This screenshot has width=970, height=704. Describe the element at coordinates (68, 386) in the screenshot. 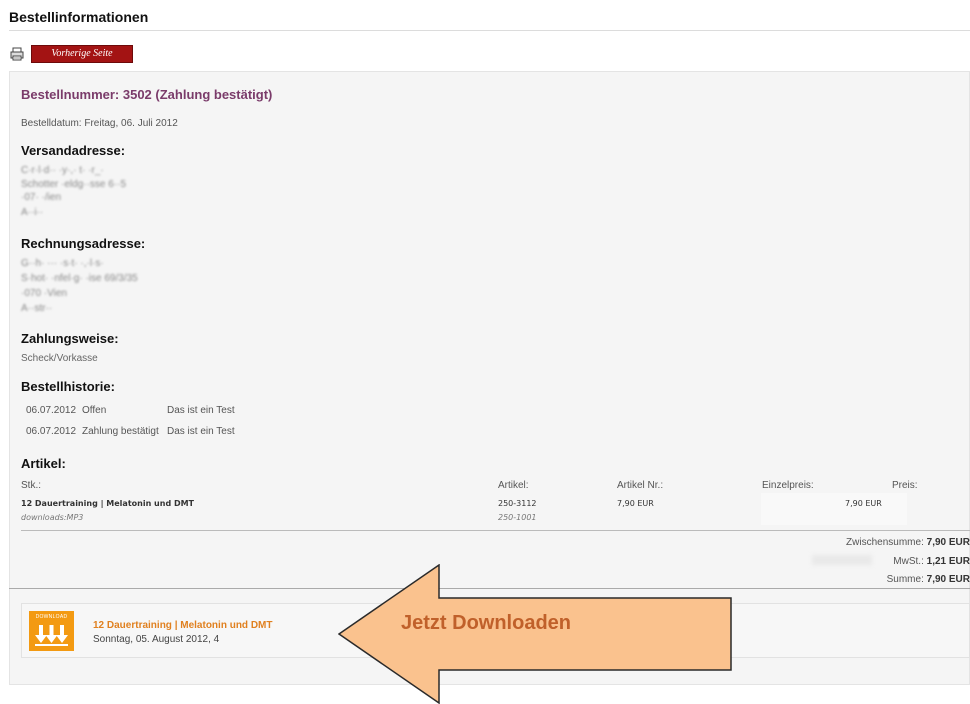

I see `history-heading: Bestellhistorie:` at that location.